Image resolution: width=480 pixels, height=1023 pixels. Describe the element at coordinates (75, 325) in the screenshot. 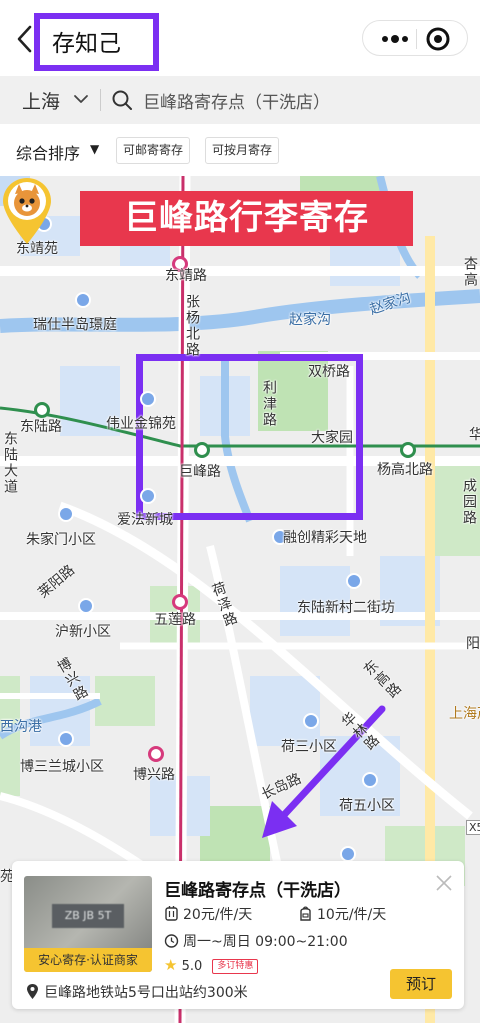

I see `map-label: 瑞仕半岛璟庭` at that location.